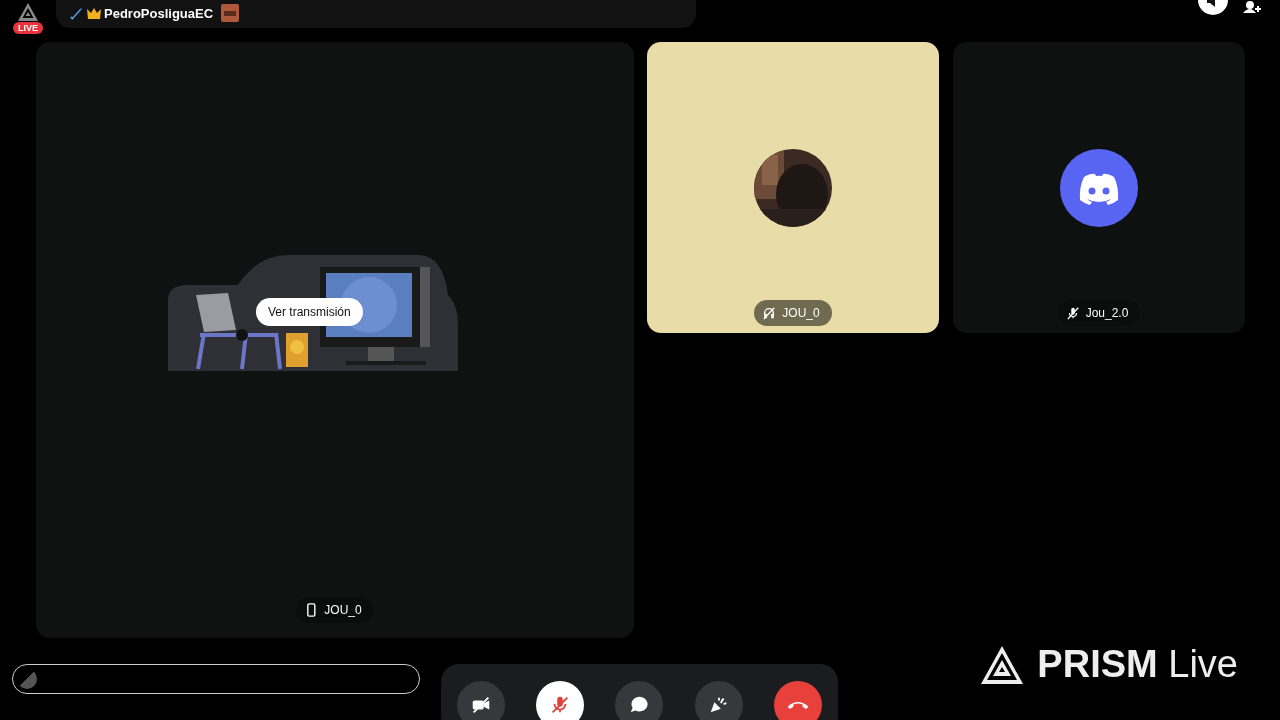  What do you see at coordinates (639, 700) in the screenshot?
I see `chat-button` at bounding box center [639, 700].